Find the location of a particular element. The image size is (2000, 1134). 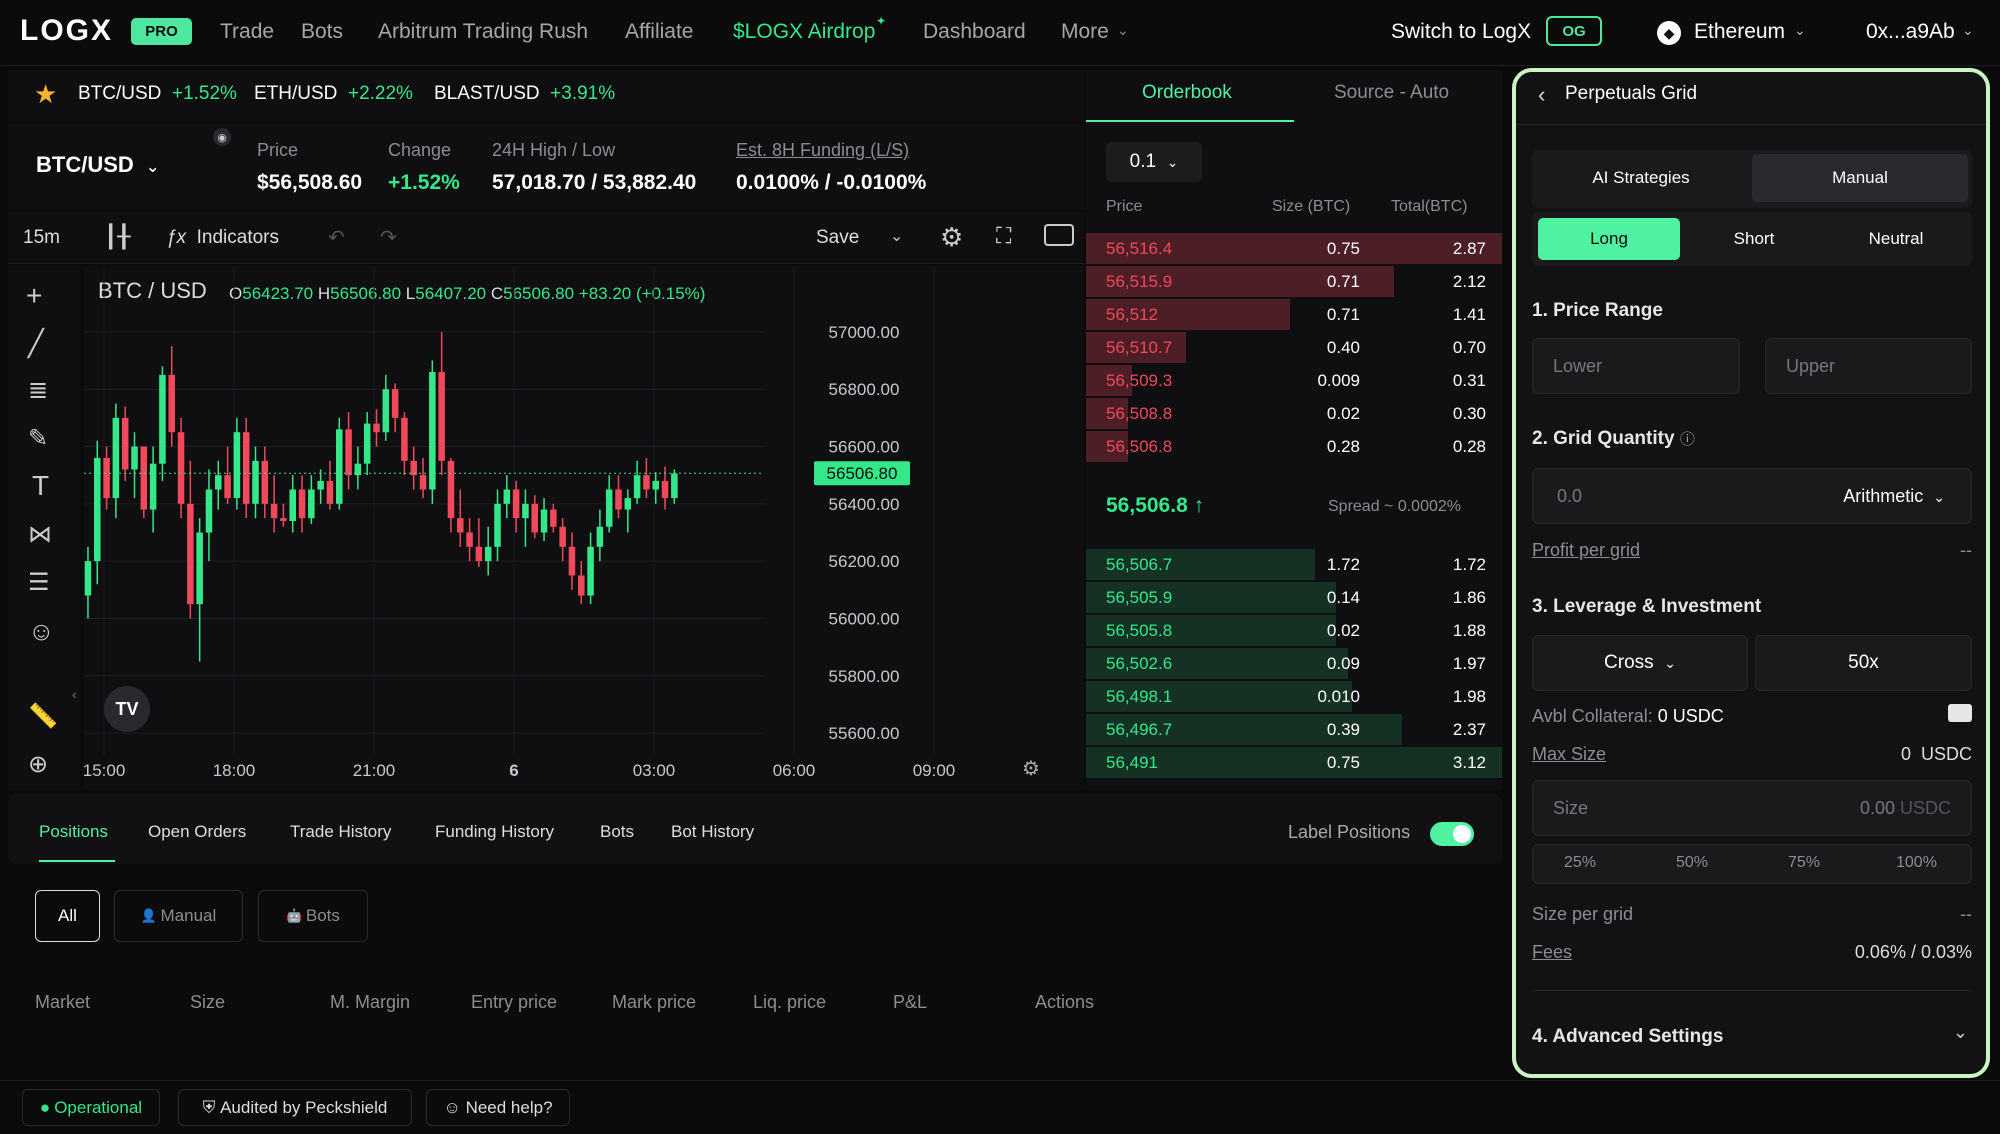

tab-orderbook: Orderbook is located at coordinates (1187, 93).